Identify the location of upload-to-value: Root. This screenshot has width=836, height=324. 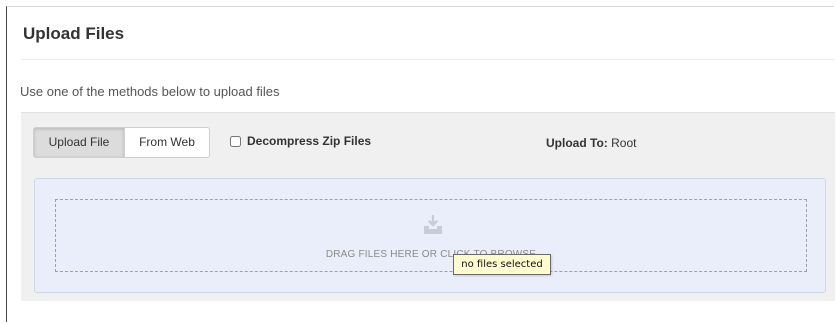
(624, 143).